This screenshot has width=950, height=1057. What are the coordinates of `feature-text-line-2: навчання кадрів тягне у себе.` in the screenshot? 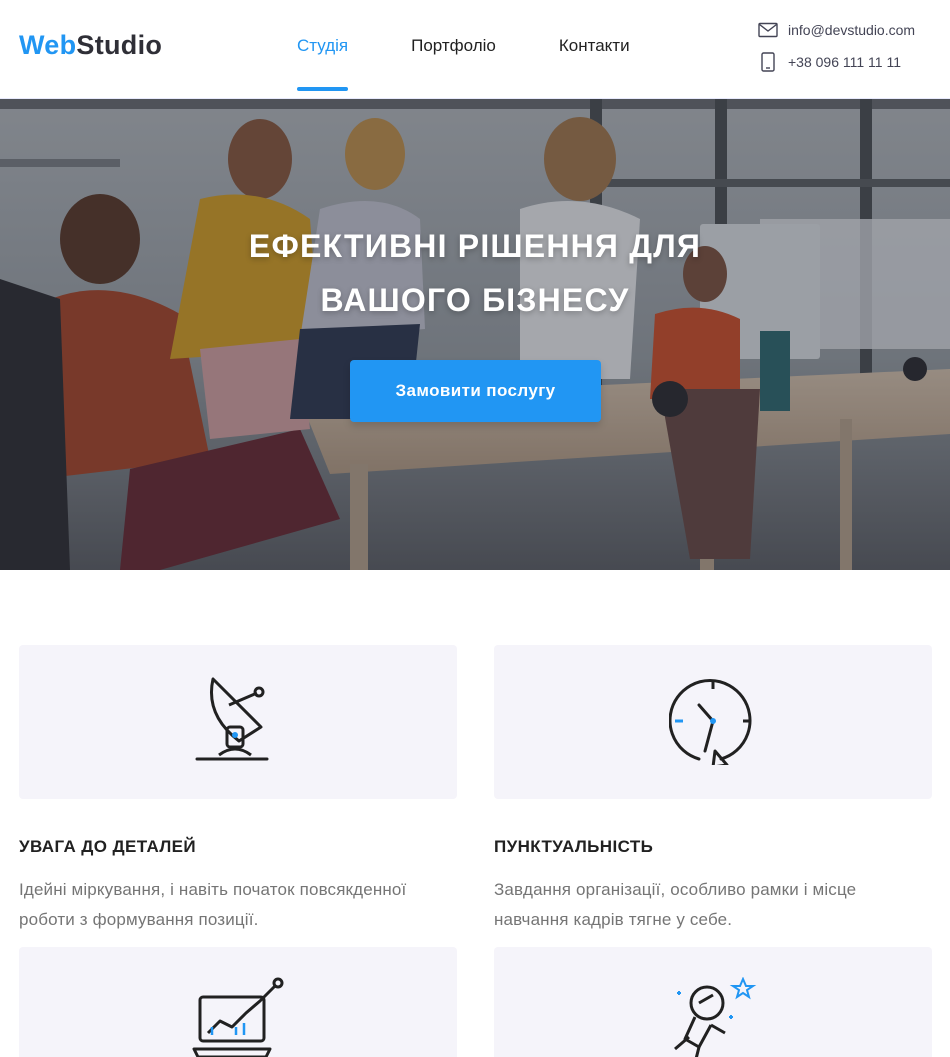 It's located at (613, 919).